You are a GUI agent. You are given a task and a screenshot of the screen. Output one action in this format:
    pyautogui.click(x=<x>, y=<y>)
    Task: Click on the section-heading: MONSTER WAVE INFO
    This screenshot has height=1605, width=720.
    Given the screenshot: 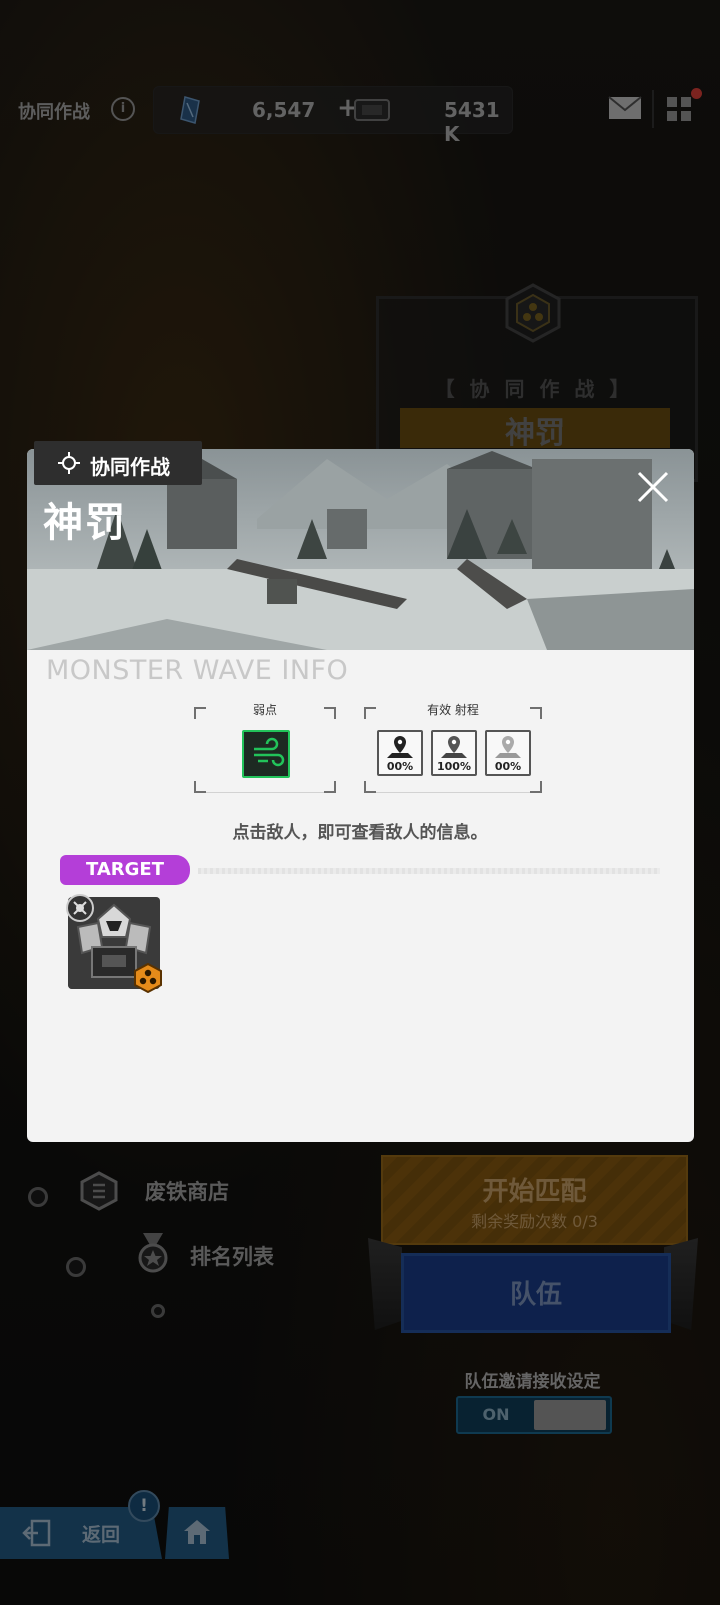 What is the action you would take?
    pyautogui.click(x=197, y=670)
    